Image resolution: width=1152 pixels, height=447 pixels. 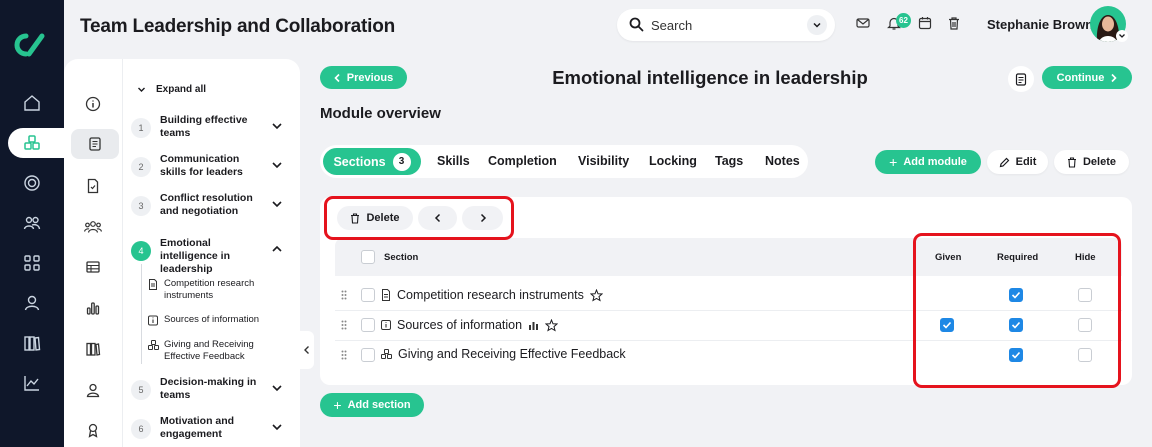 I want to click on subsection-item-1: Competition research instruments, so click(x=209, y=289).